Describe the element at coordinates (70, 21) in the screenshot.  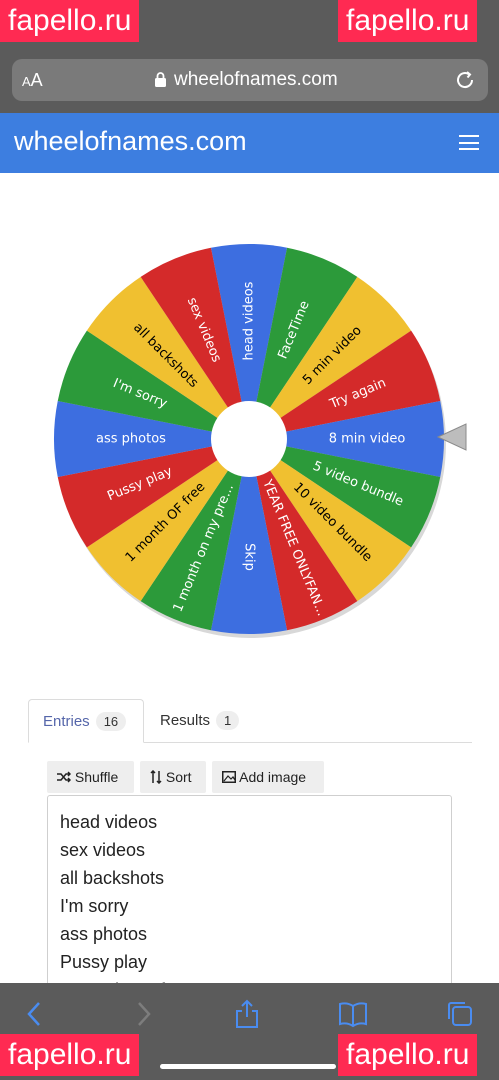
I see `watermark-top-left: fapello.ru` at that location.